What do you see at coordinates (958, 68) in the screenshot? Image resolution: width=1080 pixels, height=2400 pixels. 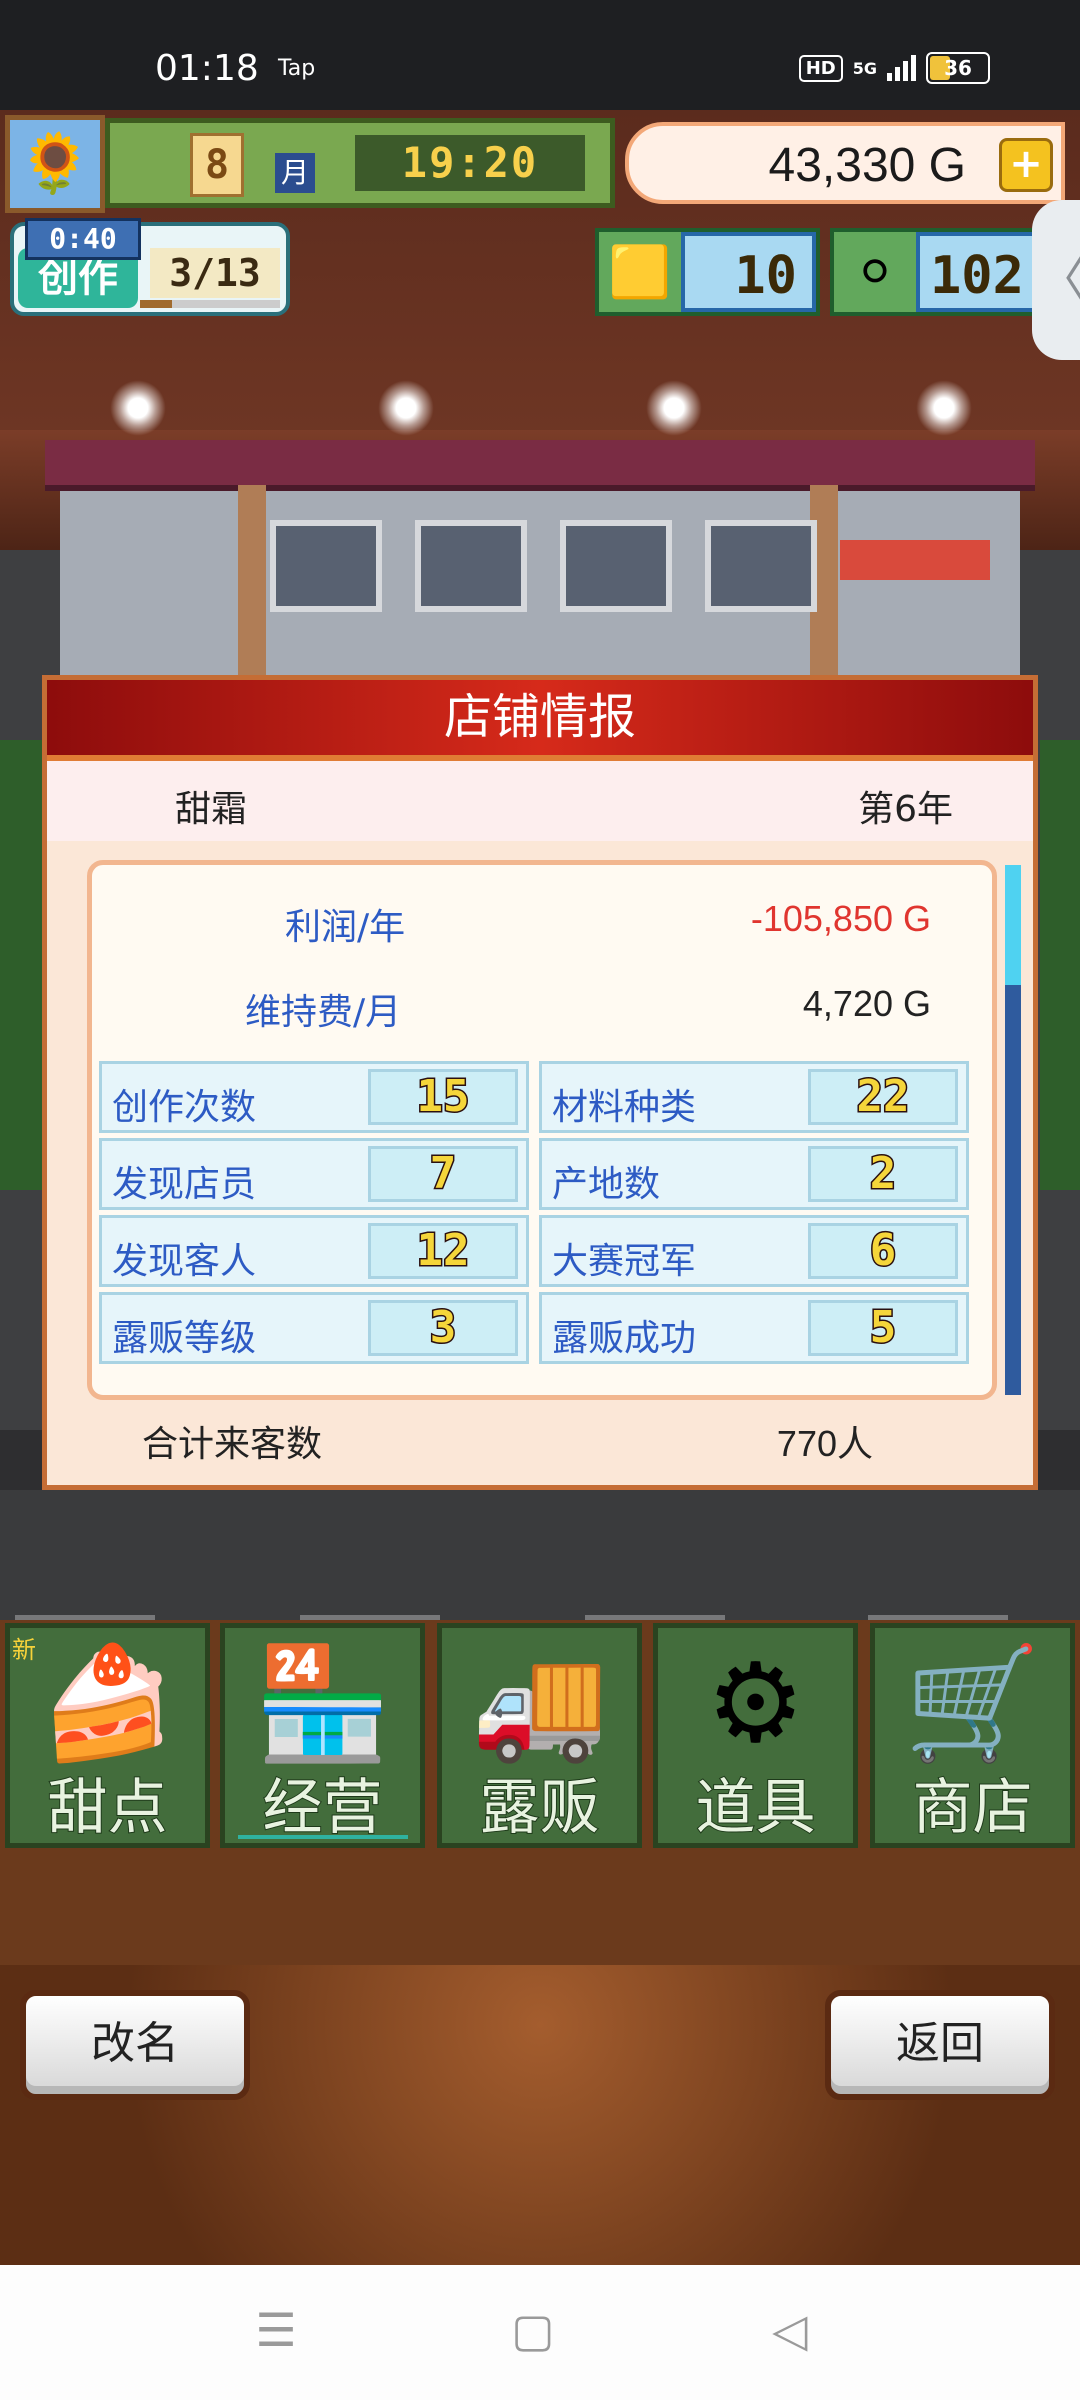 I see `battery-icon: 36` at bounding box center [958, 68].